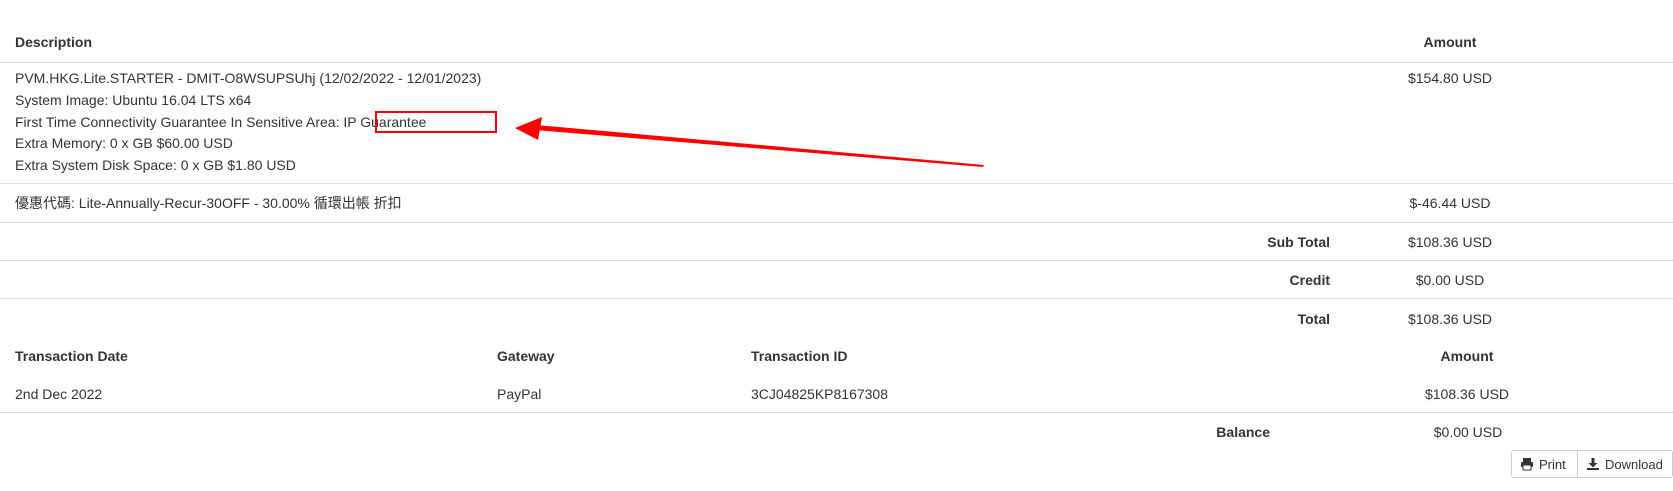 The image size is (1673, 491). What do you see at coordinates (820, 394) in the screenshot?
I see `transaction-id: 3CJ04825KP8167308` at bounding box center [820, 394].